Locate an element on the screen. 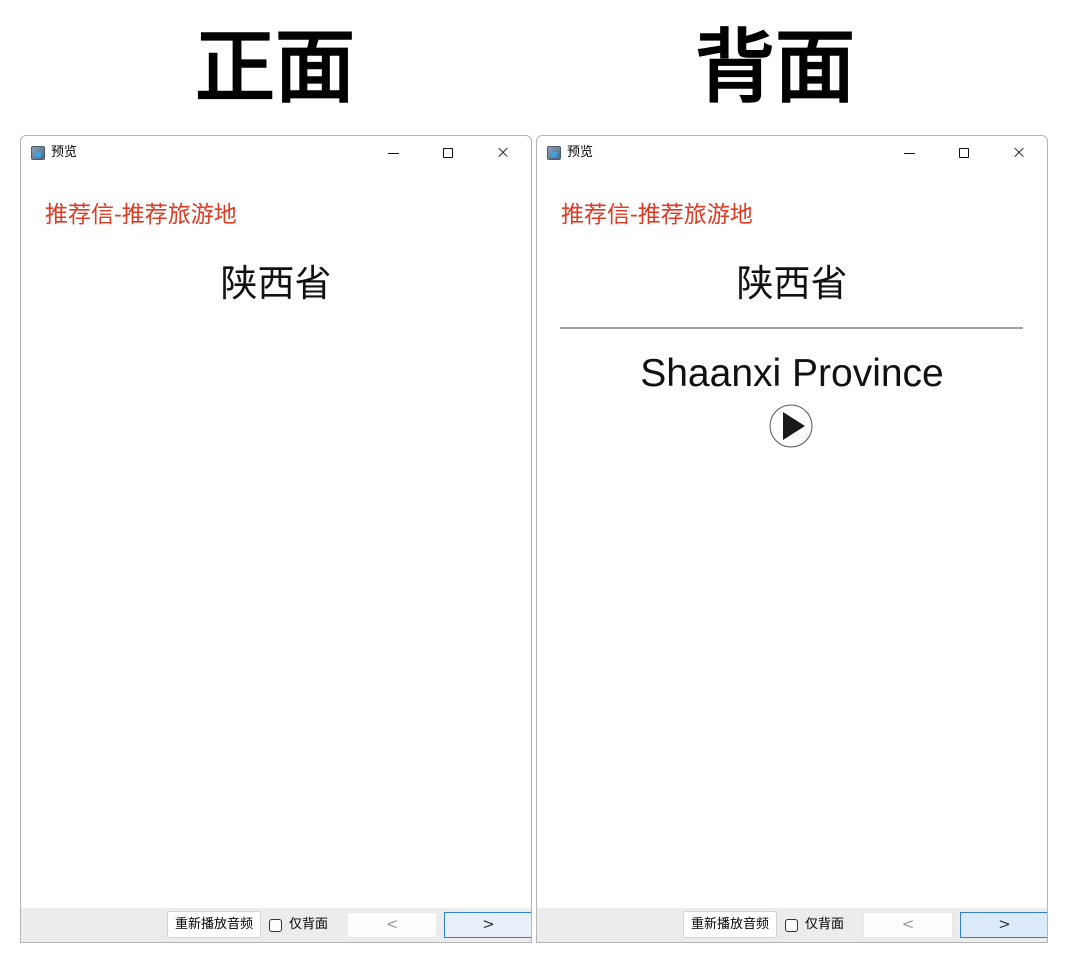  answer-divider is located at coordinates (791, 328).